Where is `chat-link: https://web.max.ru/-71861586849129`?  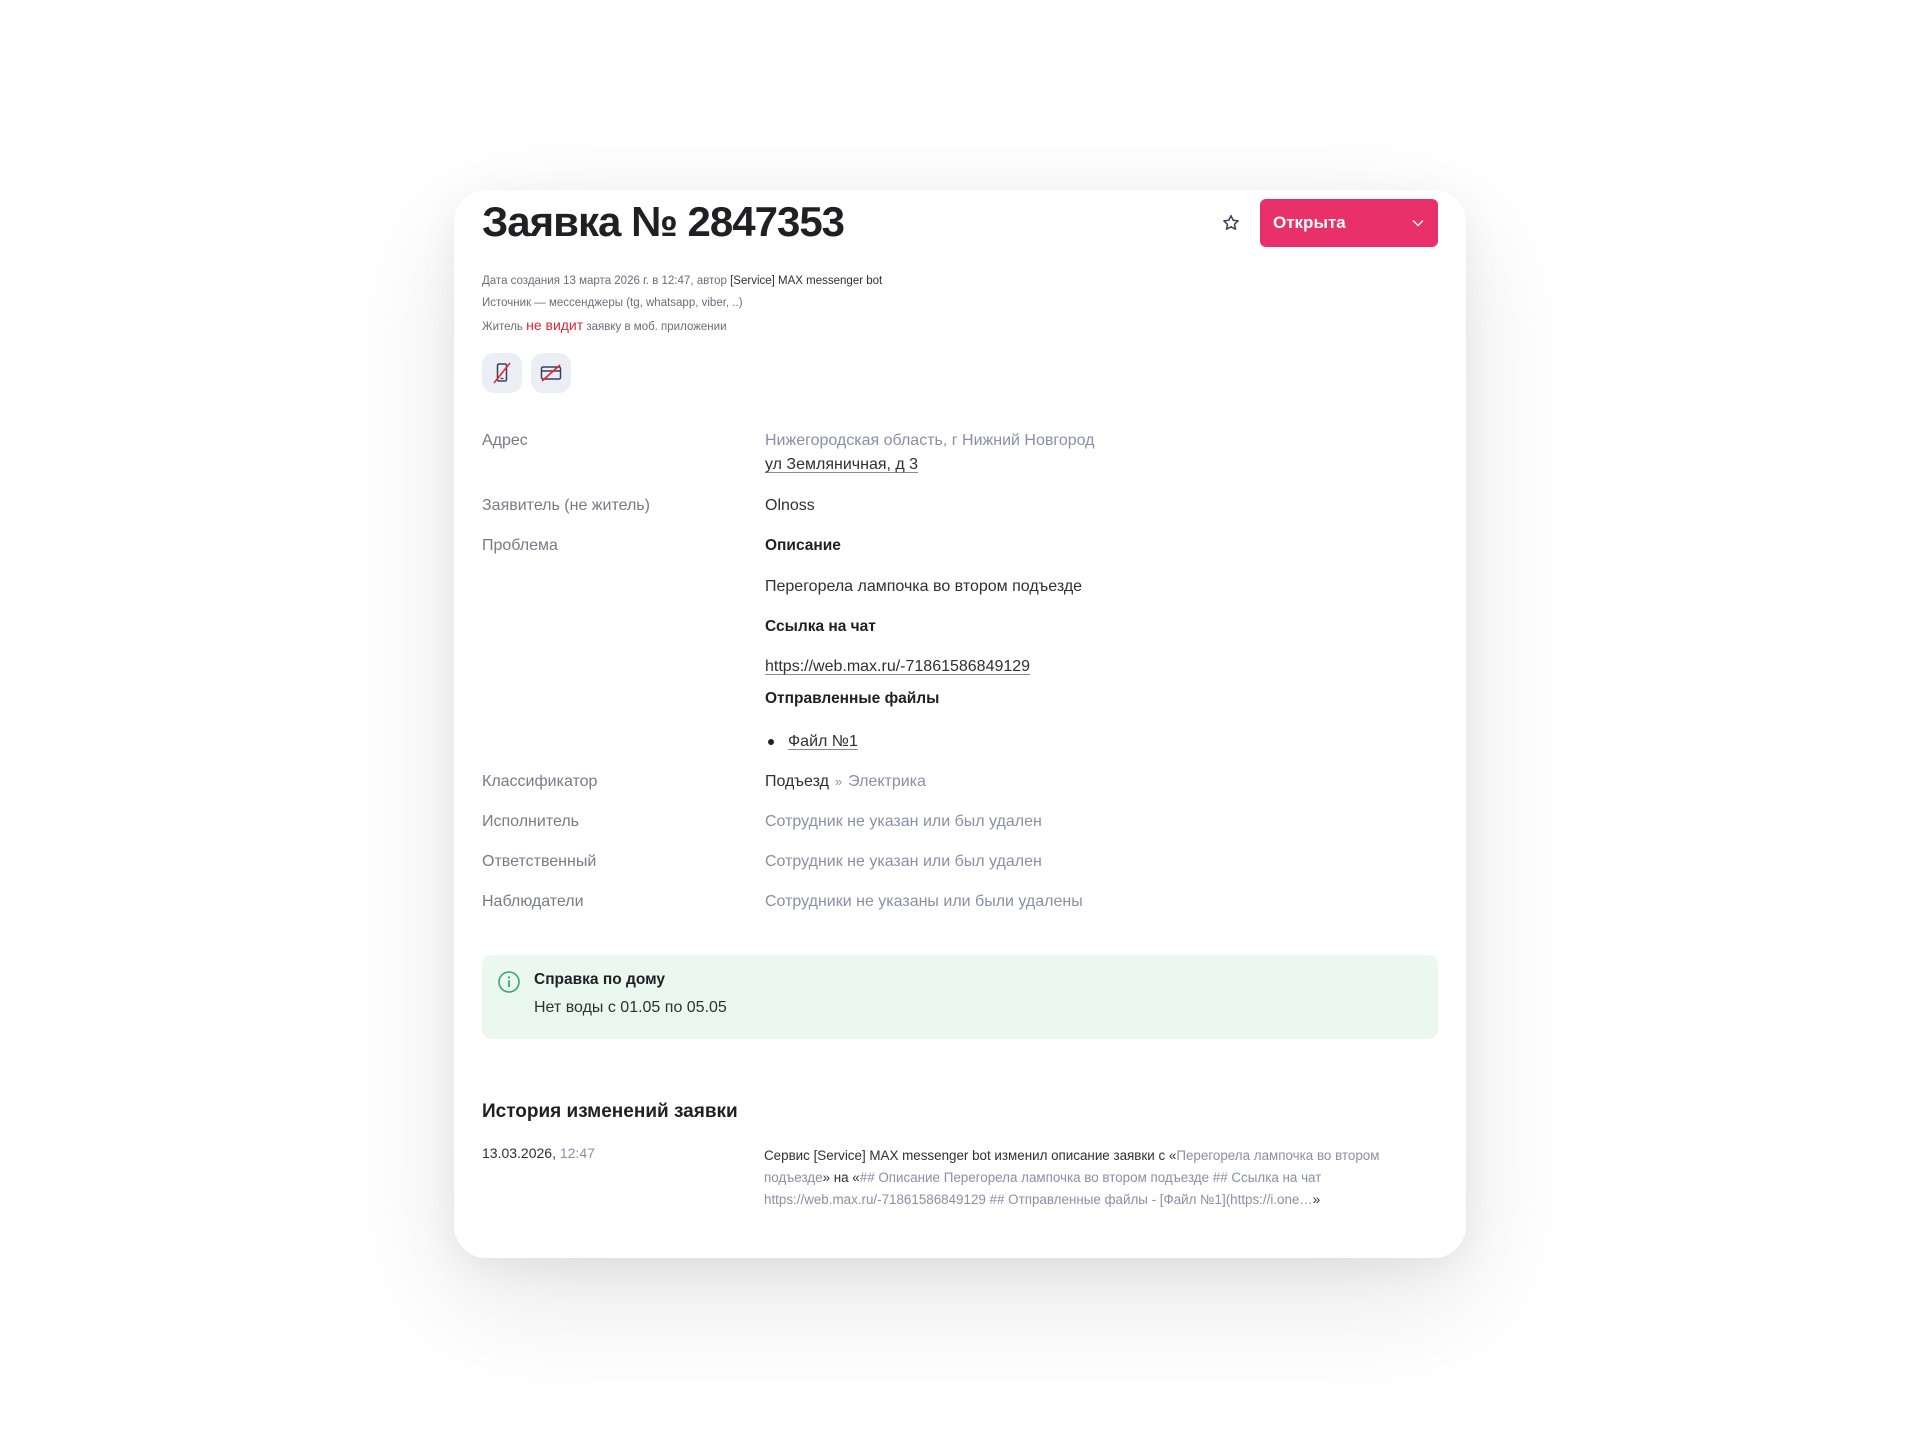 chat-link: https://web.max.ru/-71861586849129 is located at coordinates (897, 666).